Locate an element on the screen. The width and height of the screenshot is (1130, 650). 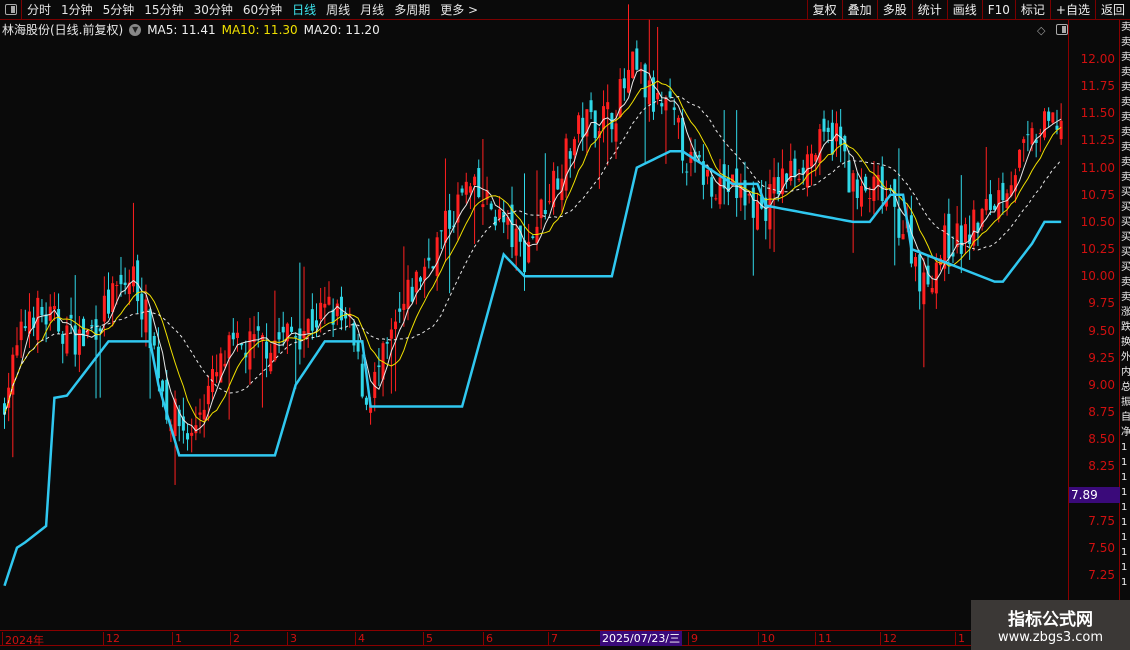
date-axis: 2024年 12 1 2 3 4 5 6 7 9 10 11 12 1 2025/07/23/三 is located at coordinates (534, 638).